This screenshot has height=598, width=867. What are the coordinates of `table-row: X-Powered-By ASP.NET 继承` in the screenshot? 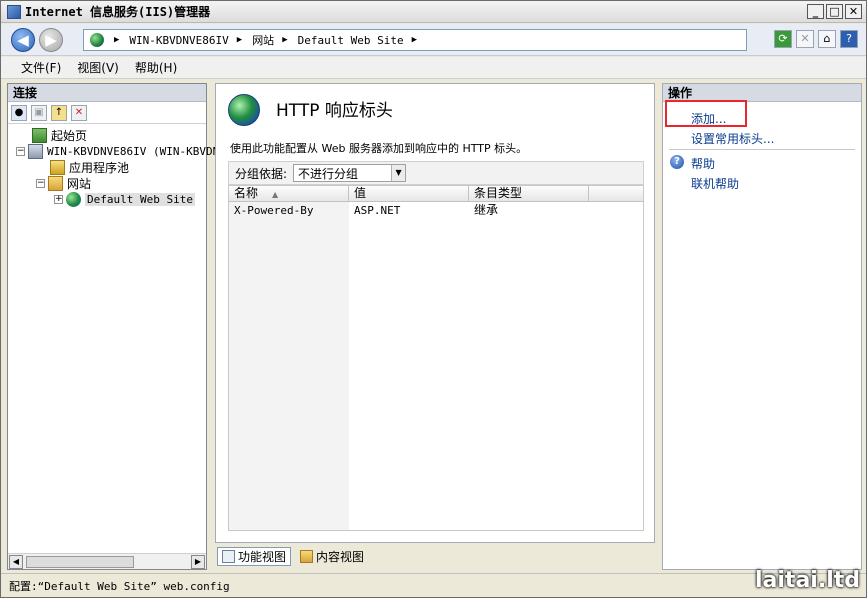 It's located at (436, 211).